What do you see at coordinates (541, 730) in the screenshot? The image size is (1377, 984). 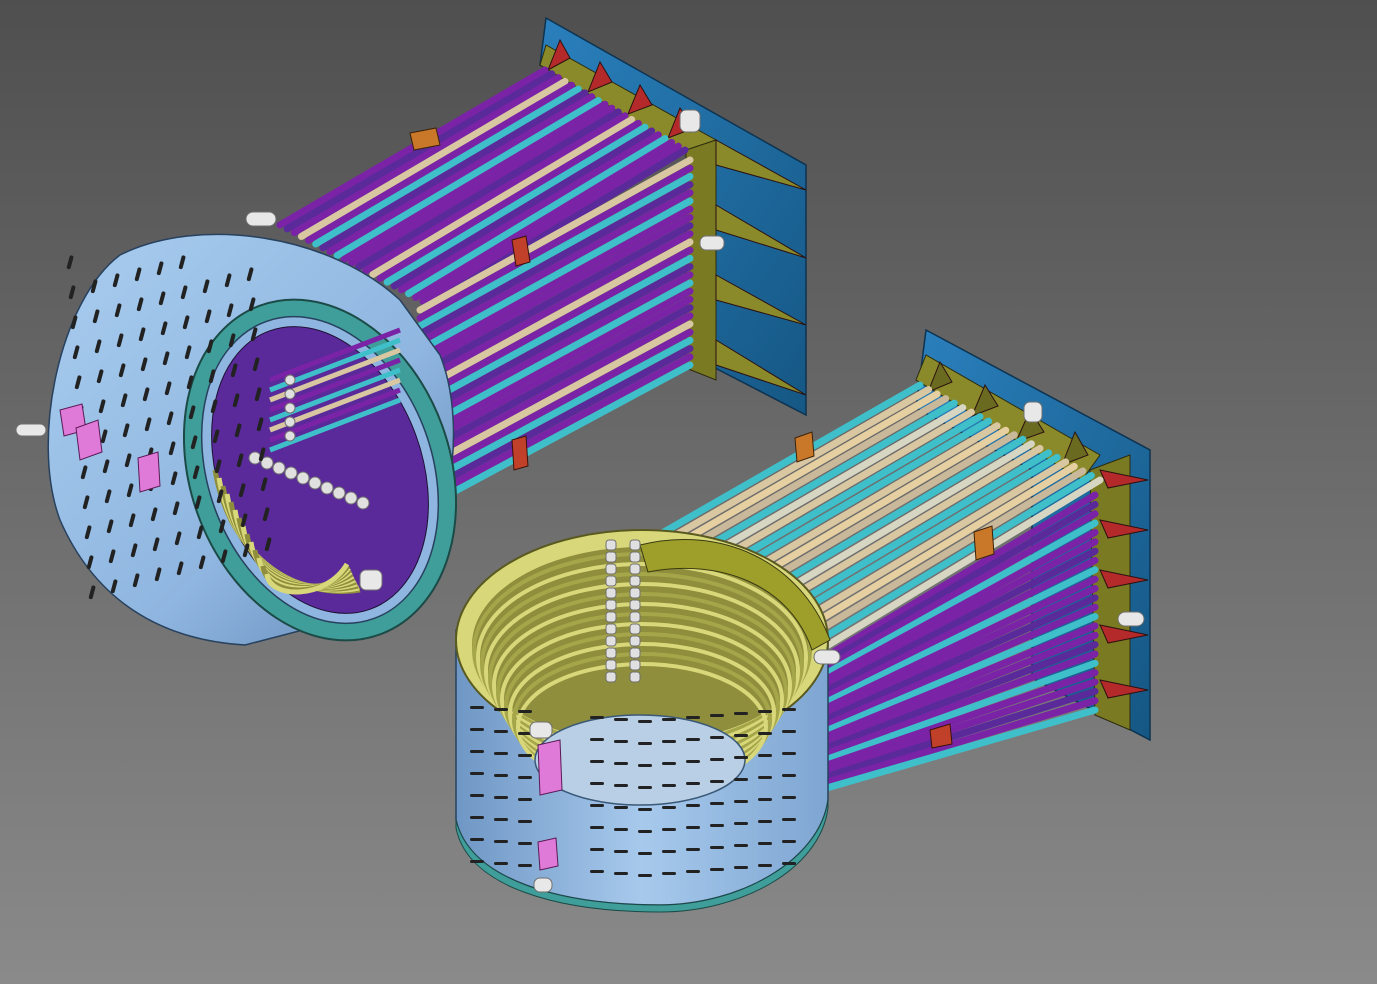 I see `terminal-2e` at bounding box center [541, 730].